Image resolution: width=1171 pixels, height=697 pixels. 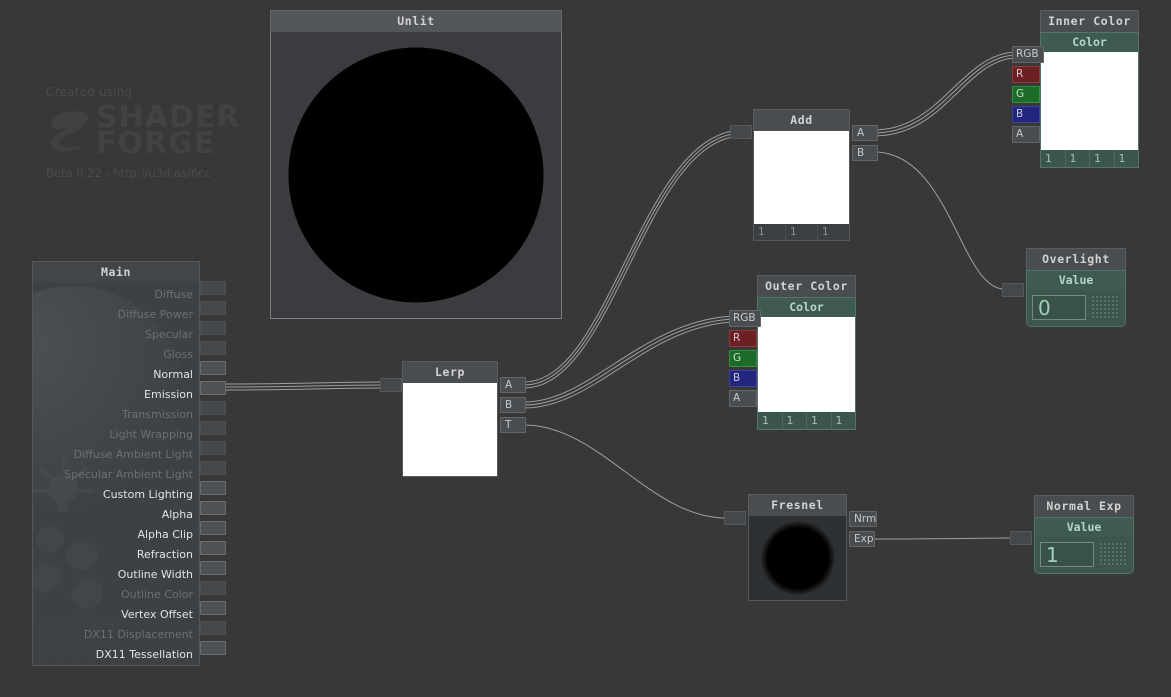 What do you see at coordinates (138, 634) in the screenshot?
I see `main-property-row: DX11 Displacement` at bounding box center [138, 634].